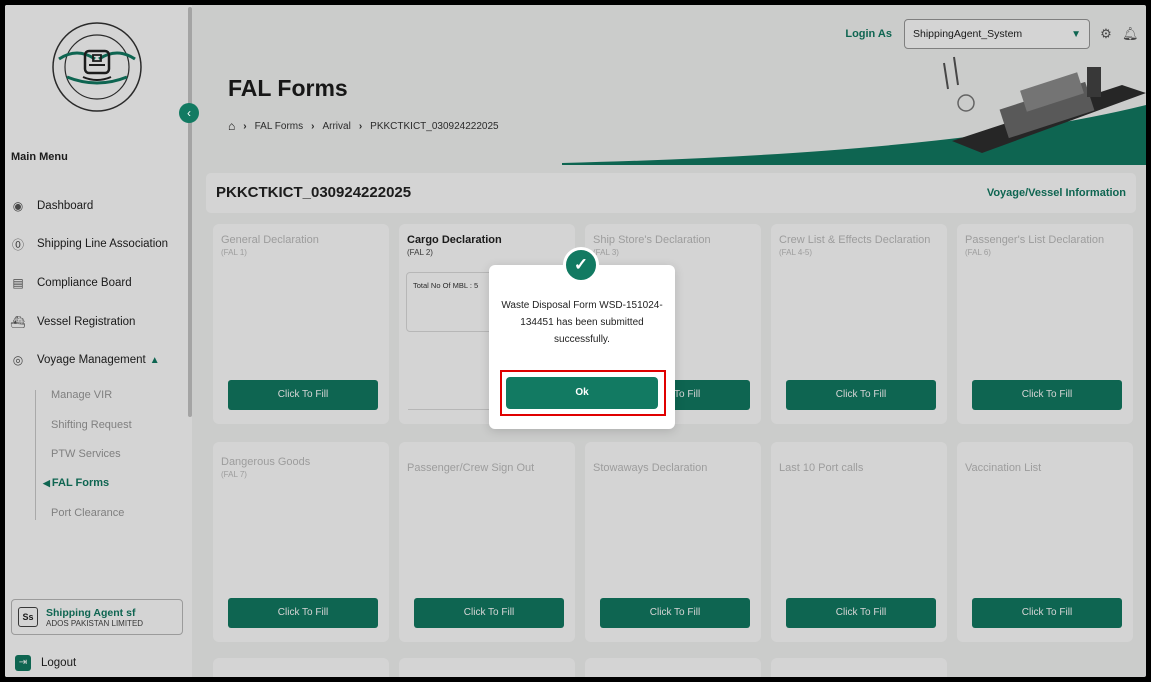 This screenshot has height=682, width=1151. What do you see at coordinates (581, 265) in the screenshot?
I see `checkmark-icon: ✓` at bounding box center [581, 265].